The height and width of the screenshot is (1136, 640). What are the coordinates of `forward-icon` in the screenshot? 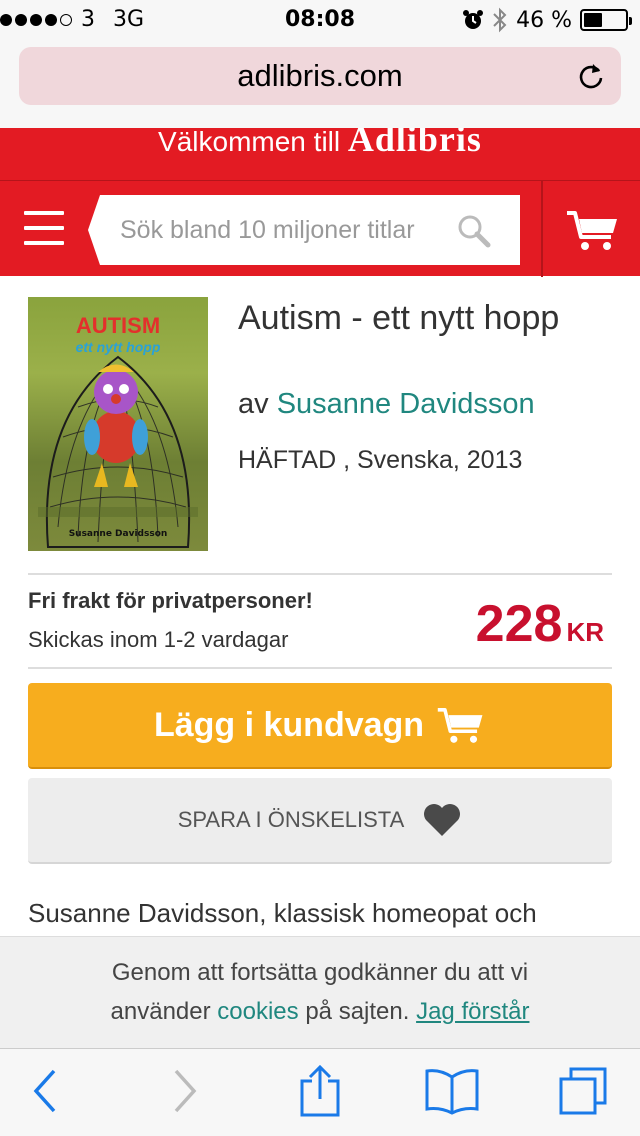 It's located at (186, 1091).